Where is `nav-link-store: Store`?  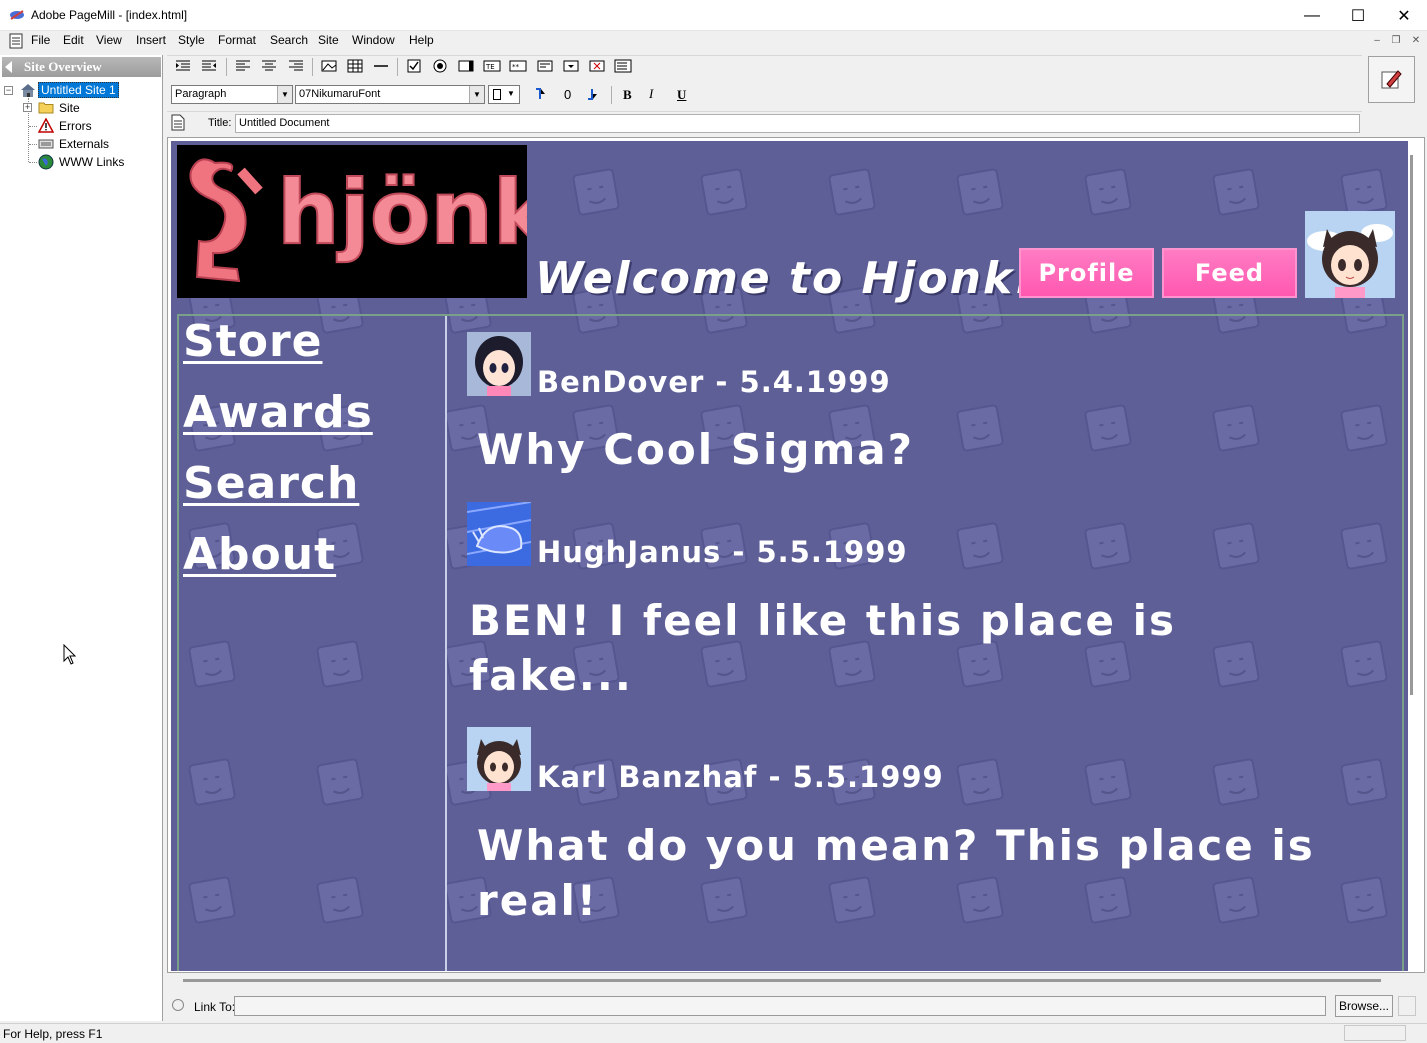
nav-link-store: Store is located at coordinates (253, 341).